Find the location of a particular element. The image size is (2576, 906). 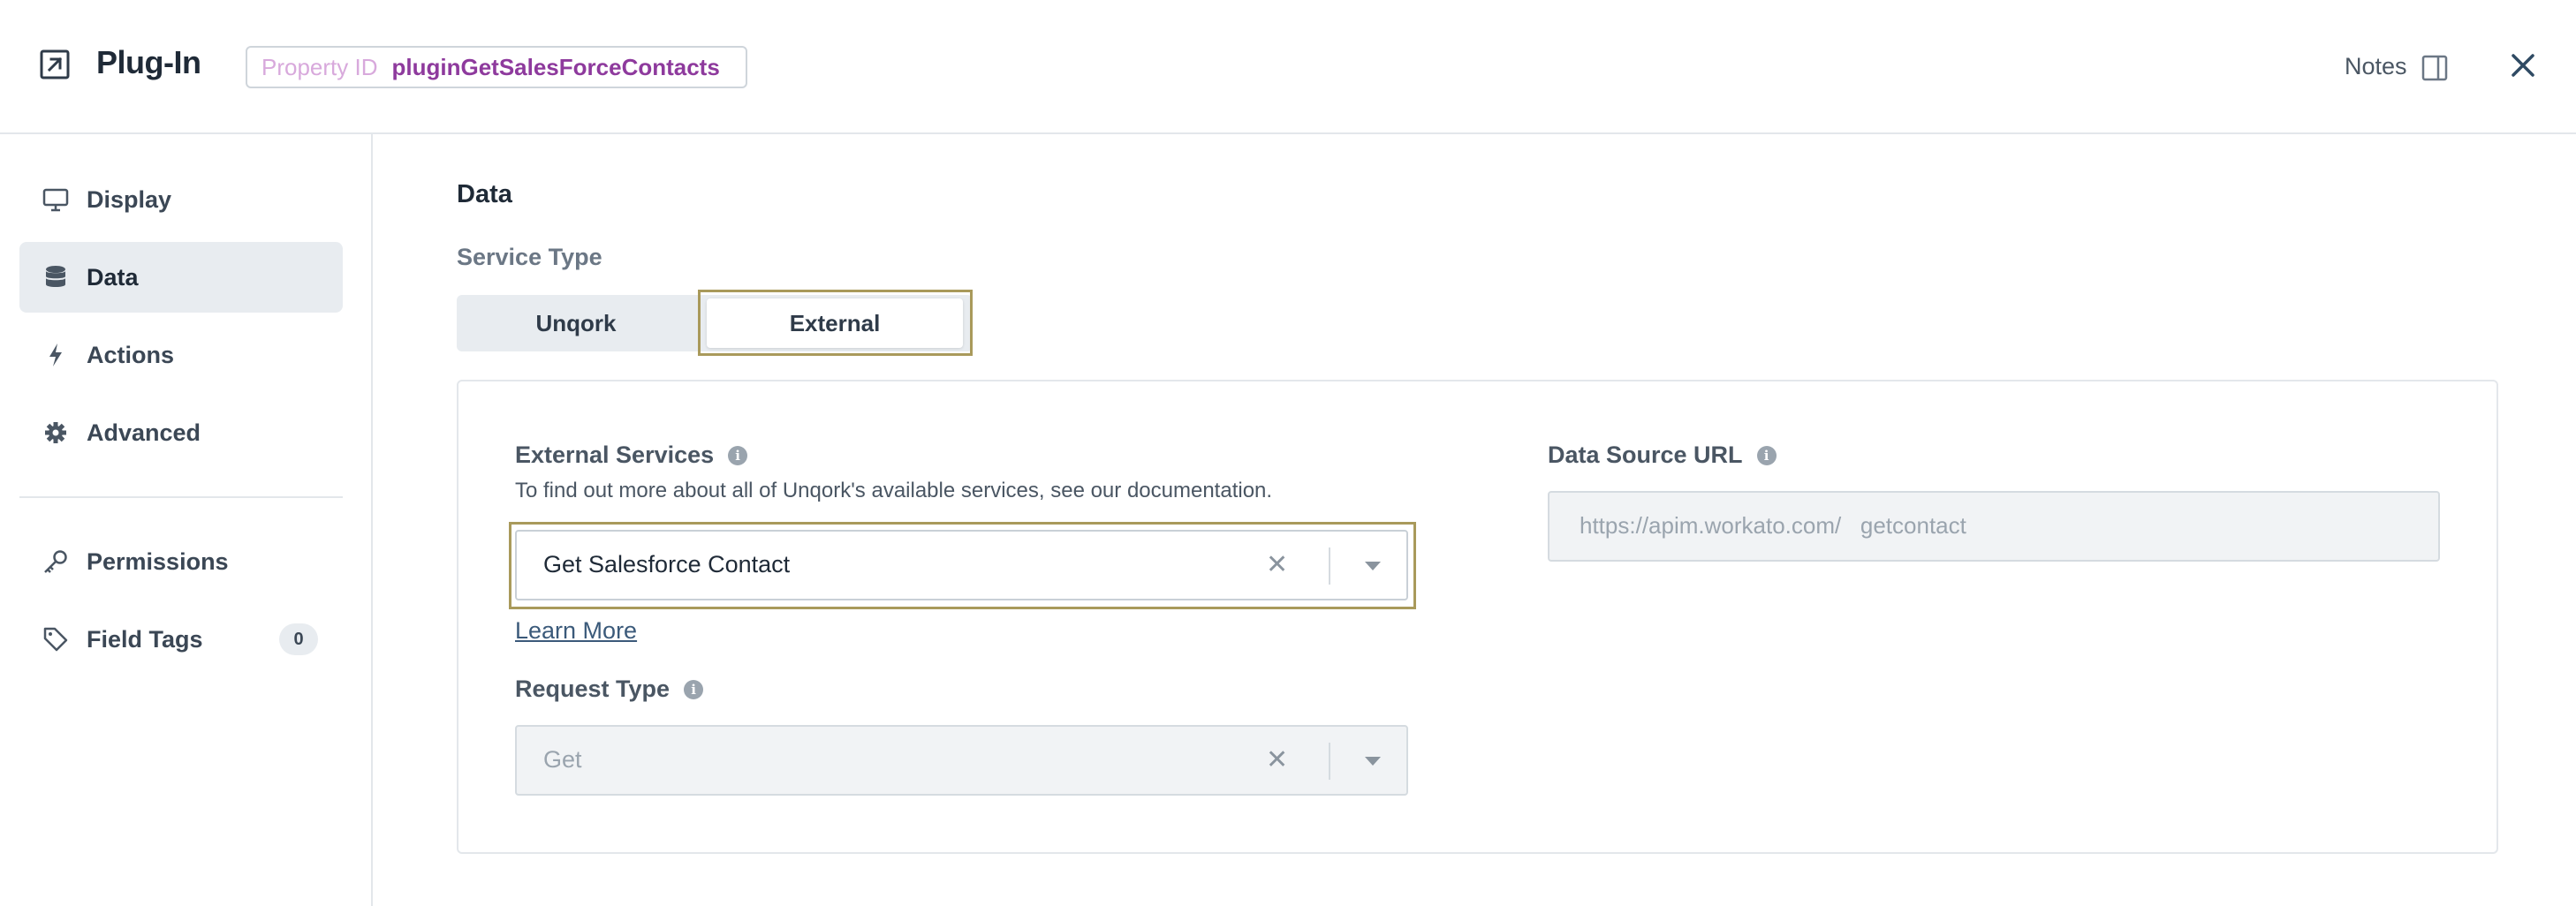

lightning-icon is located at coordinates (56, 355).